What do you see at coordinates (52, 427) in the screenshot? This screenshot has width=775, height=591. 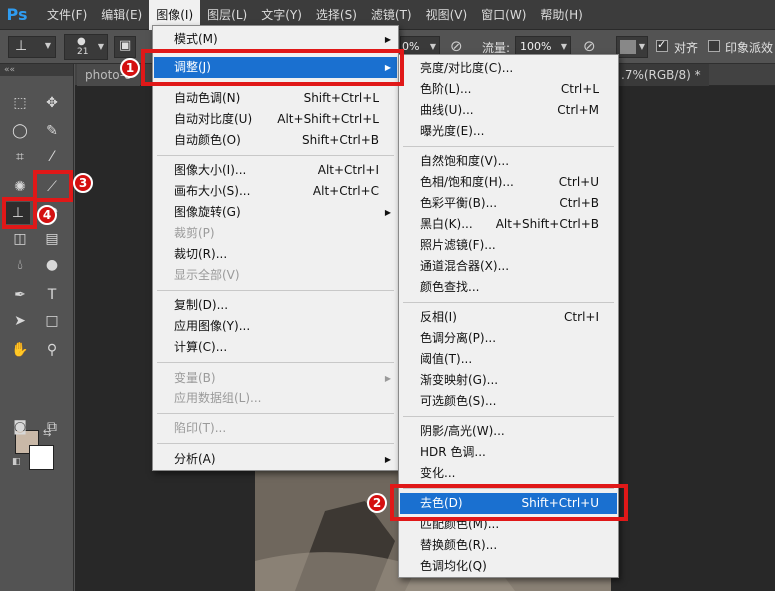 I see `screen-mode-icon: ⧉` at bounding box center [52, 427].